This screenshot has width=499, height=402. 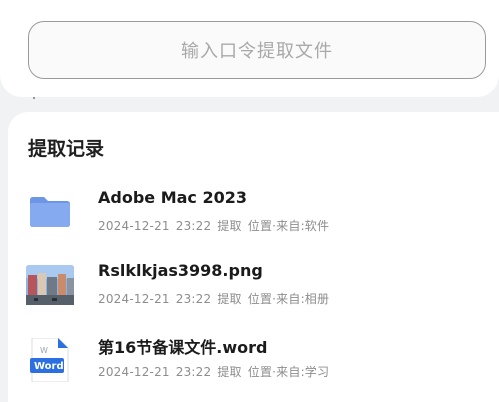 I want to click on records-title: 提取记录, so click(x=66, y=149).